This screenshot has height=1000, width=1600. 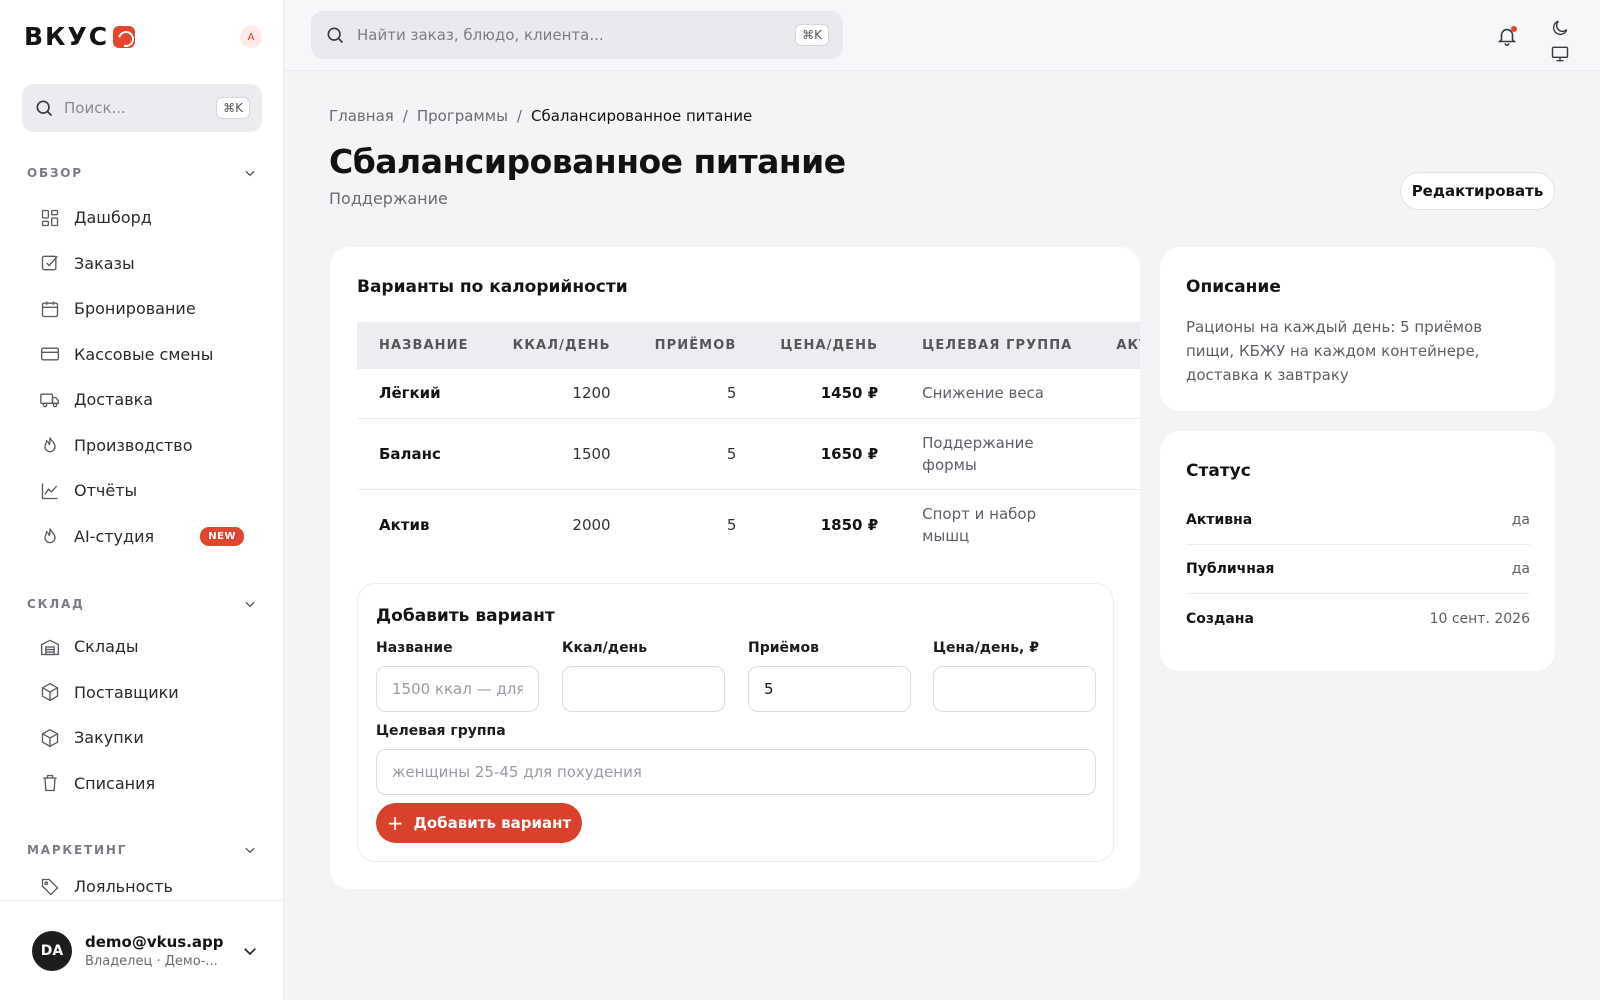 What do you see at coordinates (142, 604) in the screenshot?
I see `section-warehouse-header: СКЛАД` at bounding box center [142, 604].